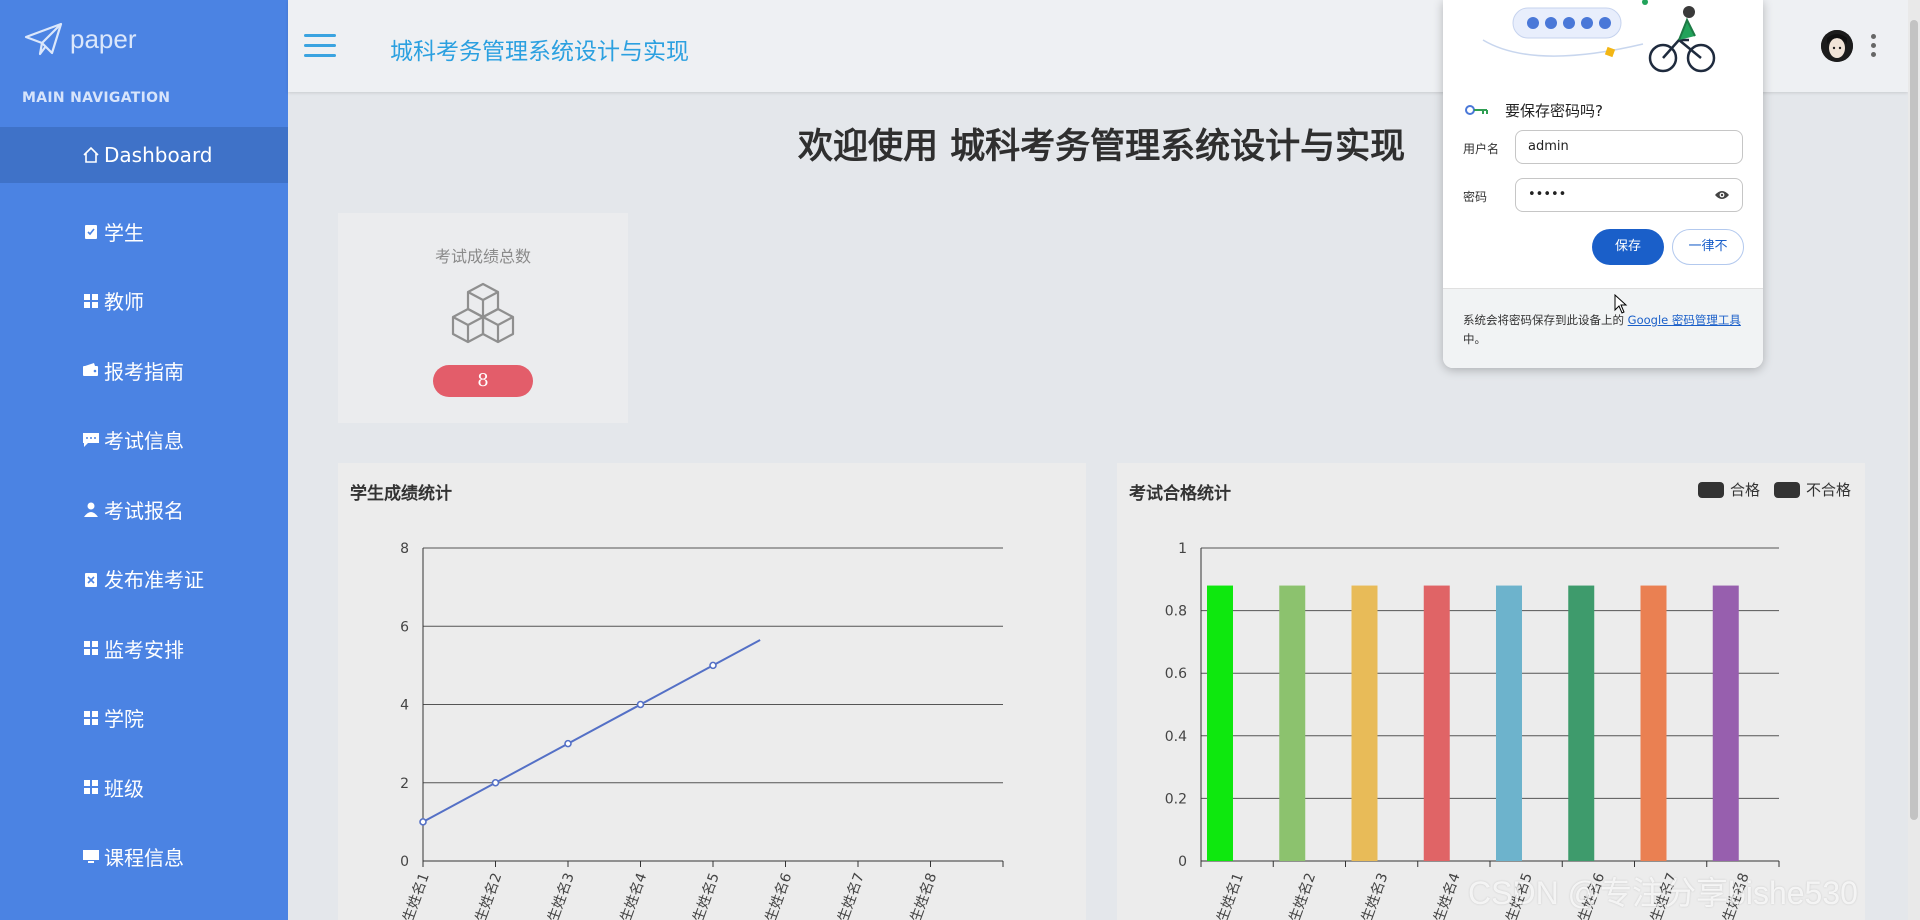  Describe the element at coordinates (1176, 737) in the screenshot. I see `y-tick-label: 0.4` at that location.